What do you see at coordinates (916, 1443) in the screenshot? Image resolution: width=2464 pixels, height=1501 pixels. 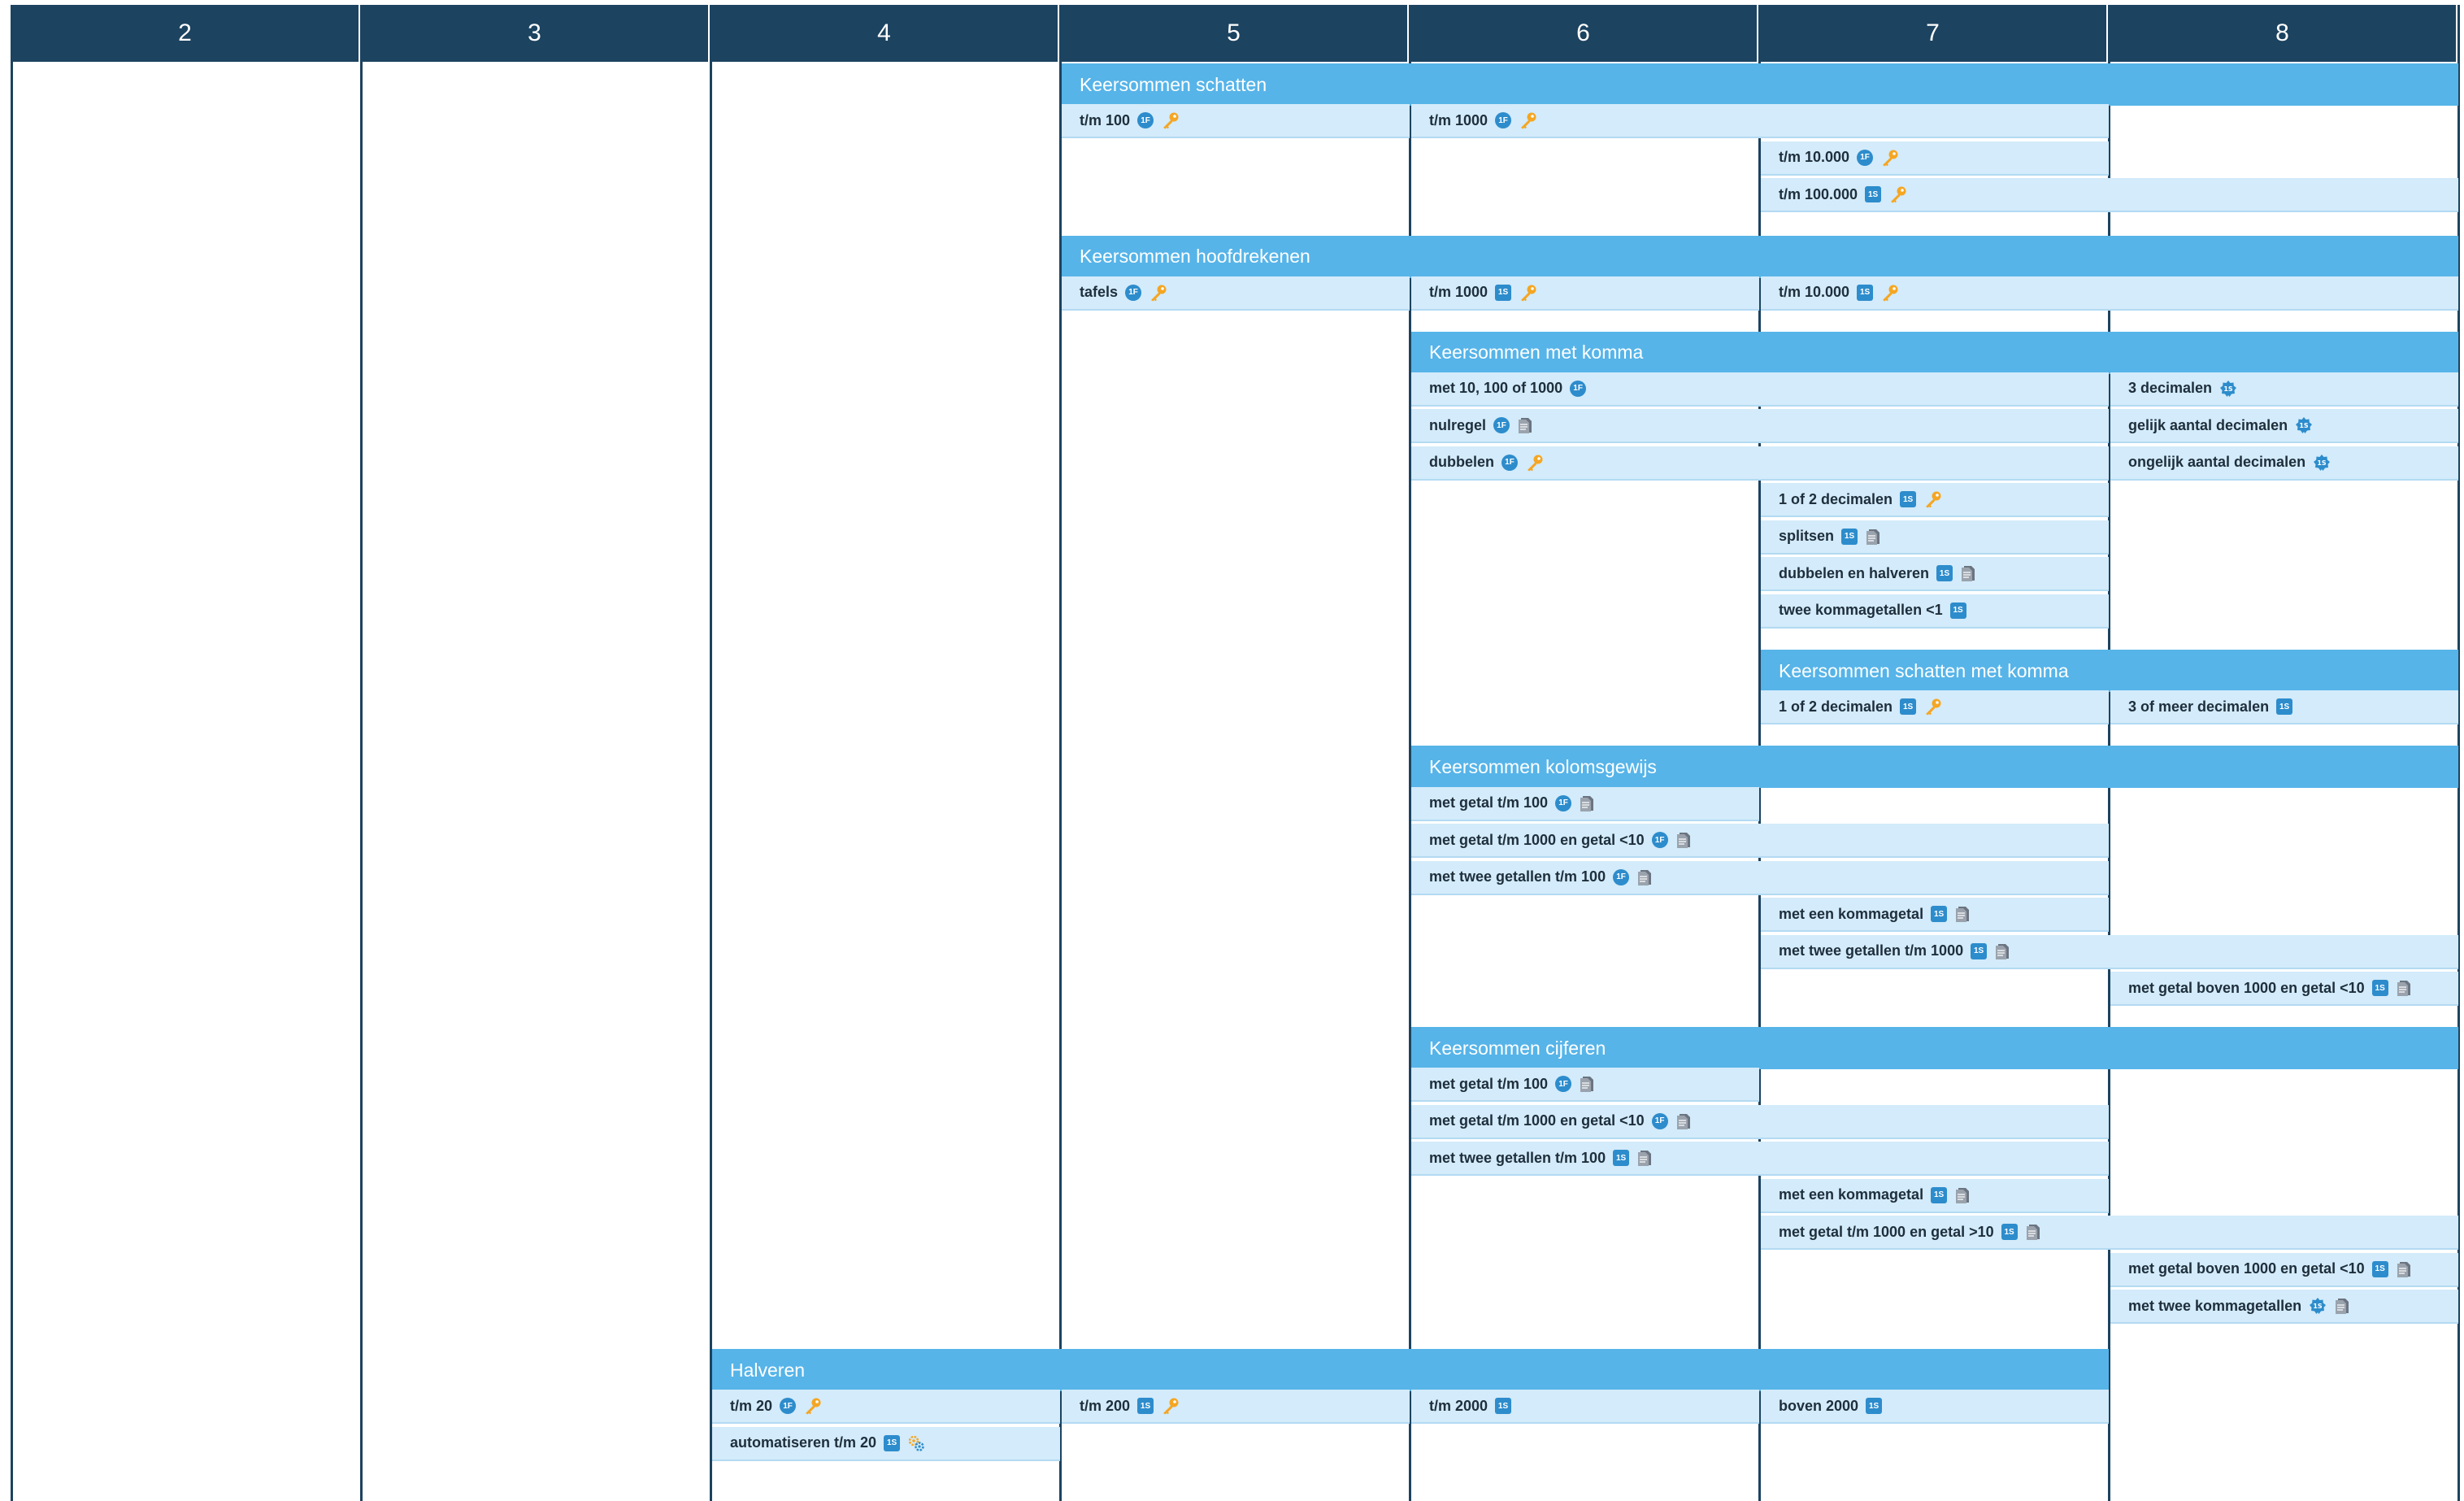 I see `gear-icon` at bounding box center [916, 1443].